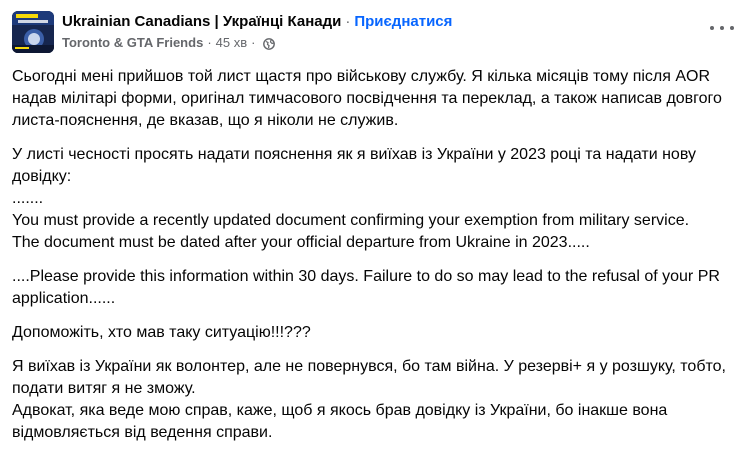 This screenshot has height=456, width=748. I want to click on more-options-button, so click(722, 28).